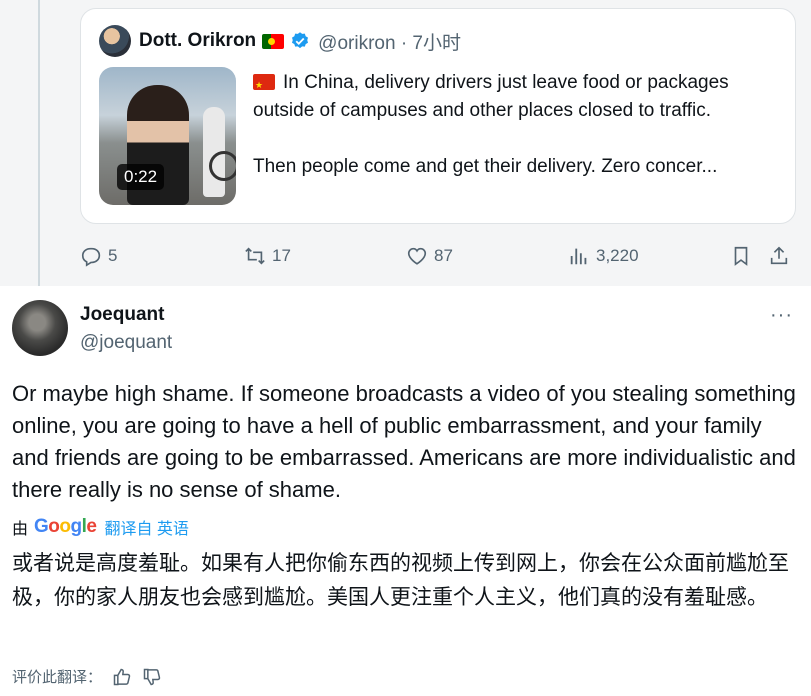 The image size is (811, 696). I want to click on reply-button: 5, so click(98, 256).